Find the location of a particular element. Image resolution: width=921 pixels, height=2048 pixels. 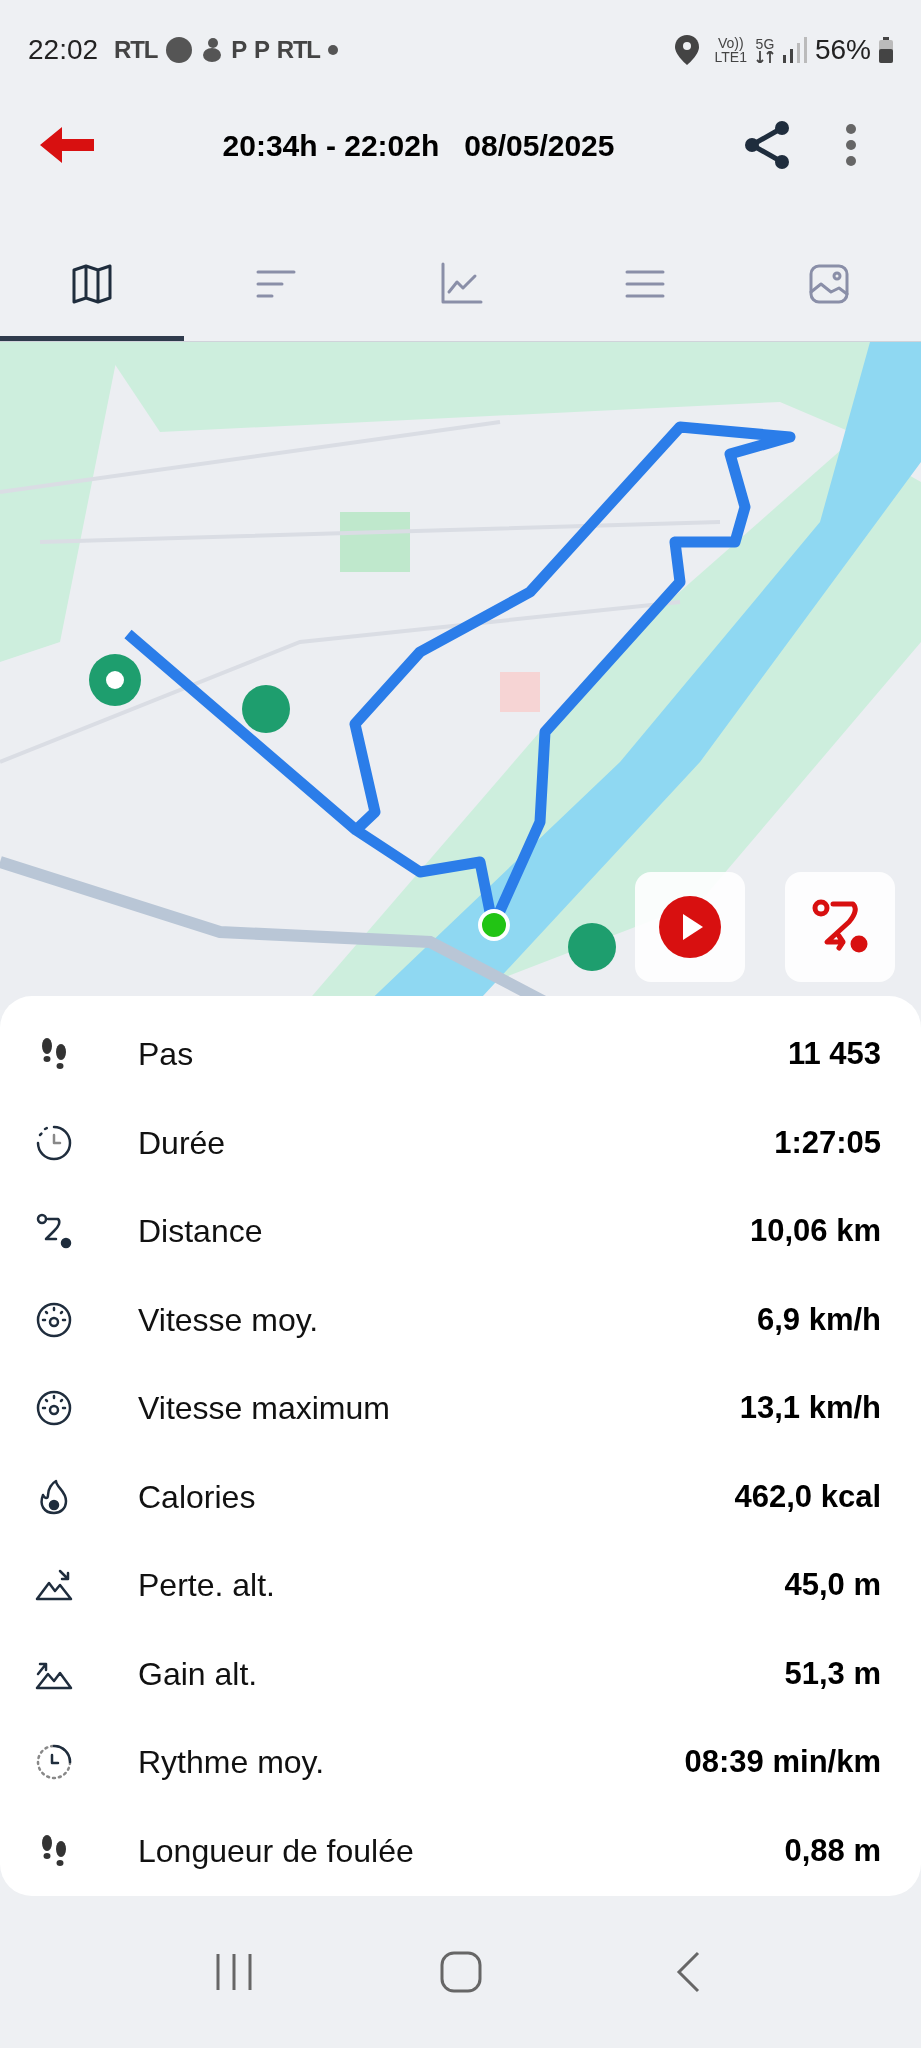

stat-value: 45,0 m is located at coordinates (833, 1585).